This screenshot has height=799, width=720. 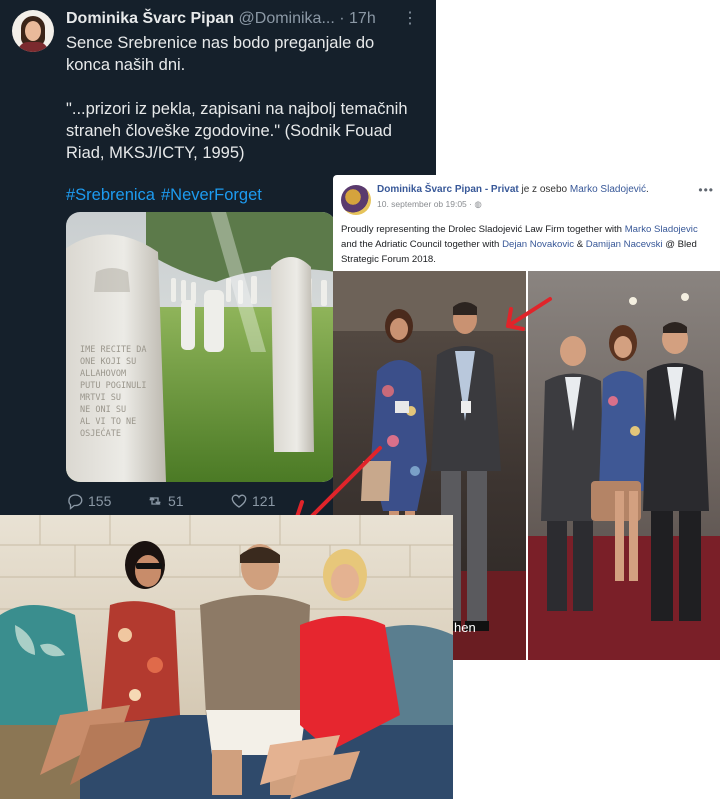 I want to click on like-button: 121, so click(x=252, y=501).